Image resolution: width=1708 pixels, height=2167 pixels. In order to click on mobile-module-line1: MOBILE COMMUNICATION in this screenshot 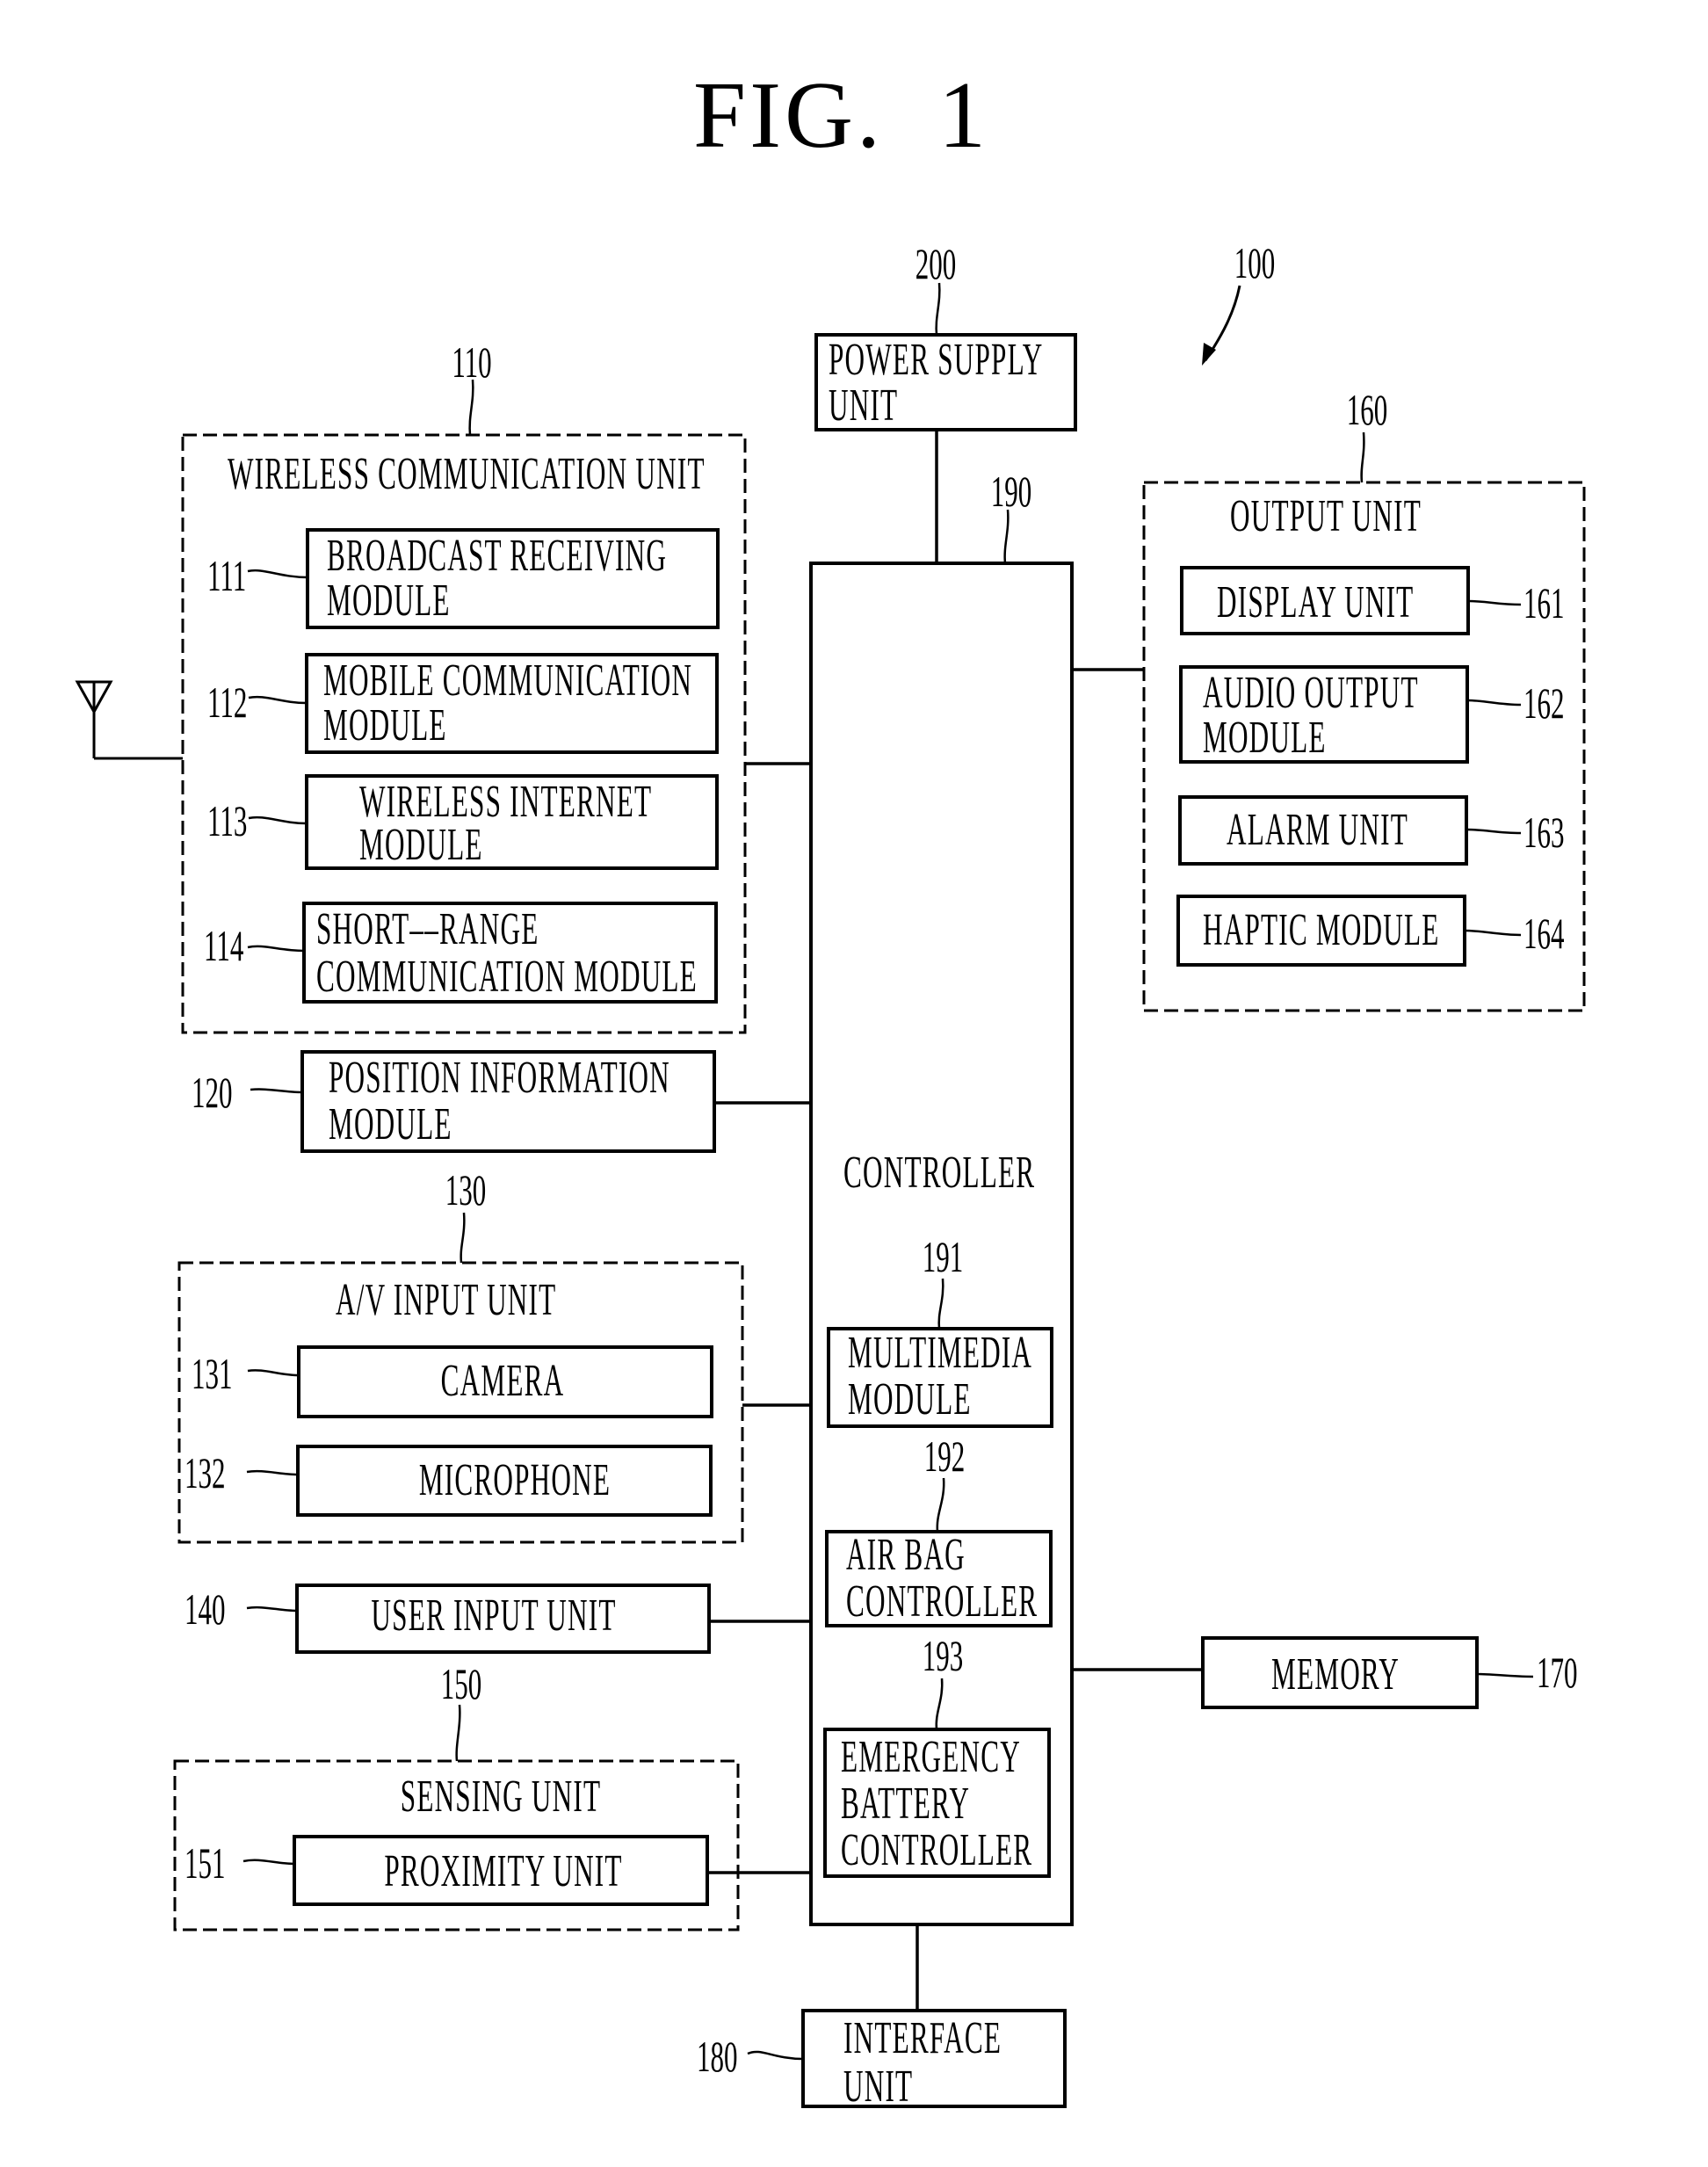, I will do `click(508, 681)`.